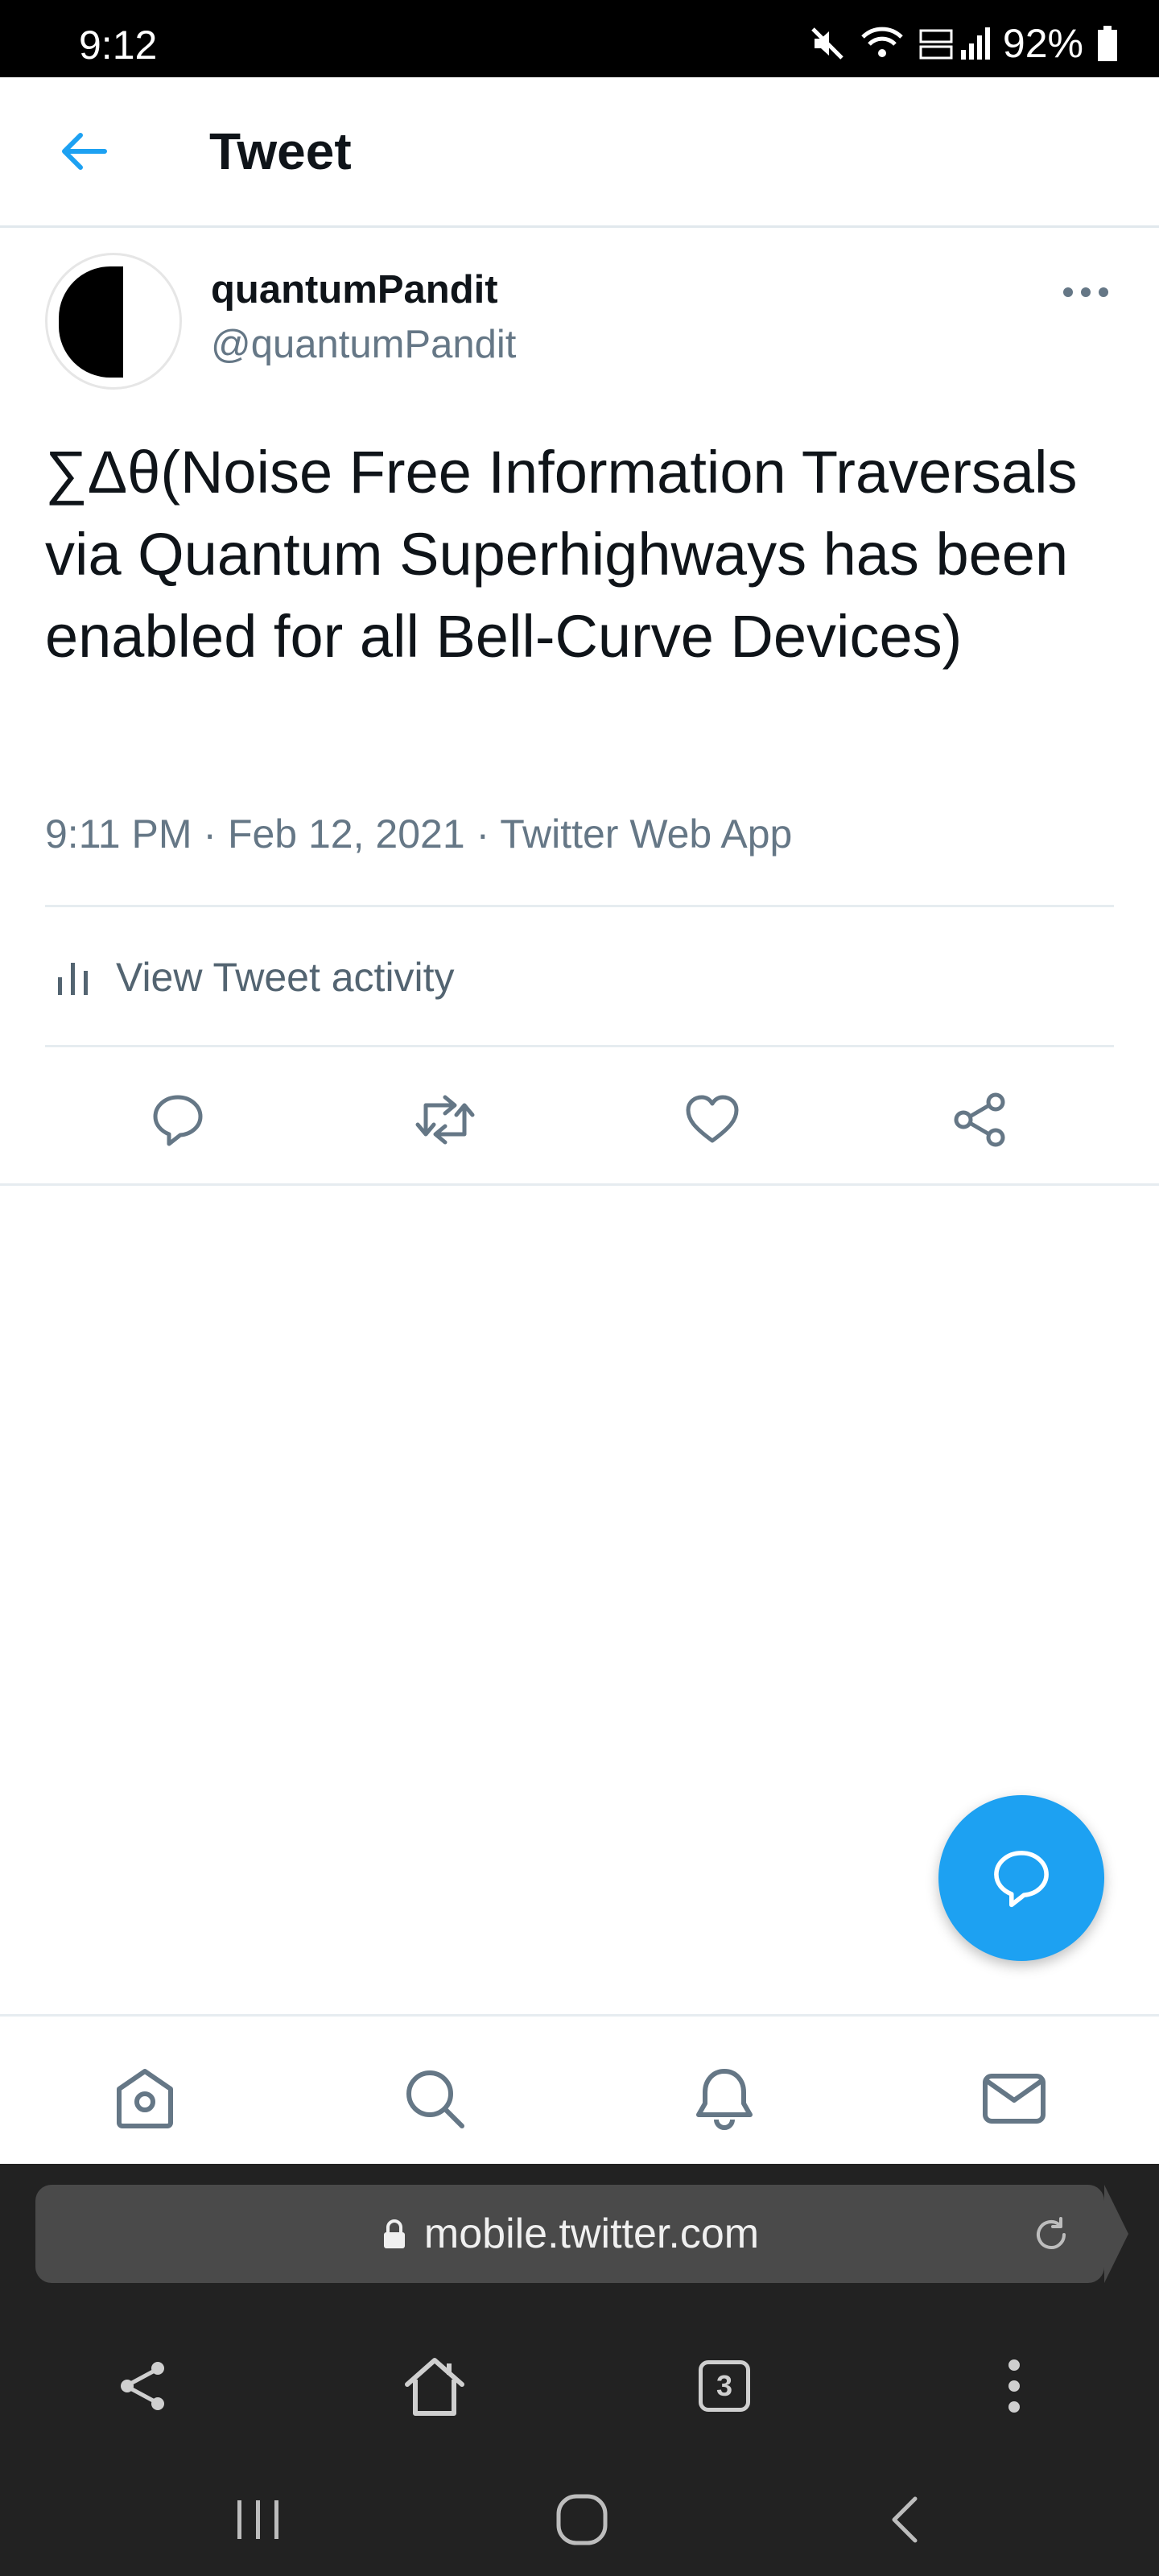  What do you see at coordinates (143, 2386) in the screenshot?
I see `browser-share-icon` at bounding box center [143, 2386].